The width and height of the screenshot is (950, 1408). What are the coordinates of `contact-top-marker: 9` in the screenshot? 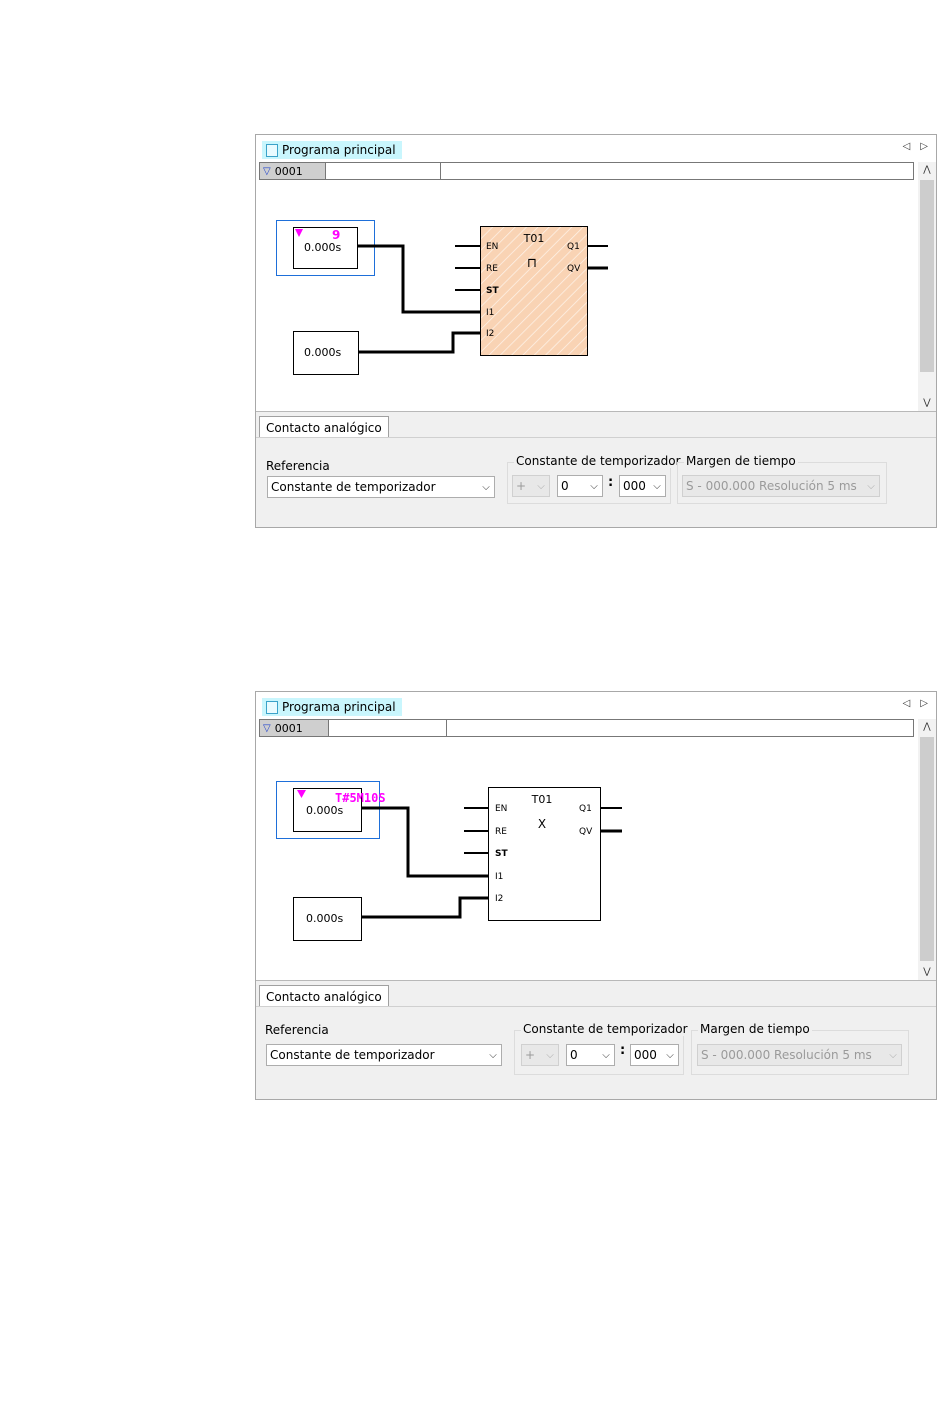 It's located at (336, 235).